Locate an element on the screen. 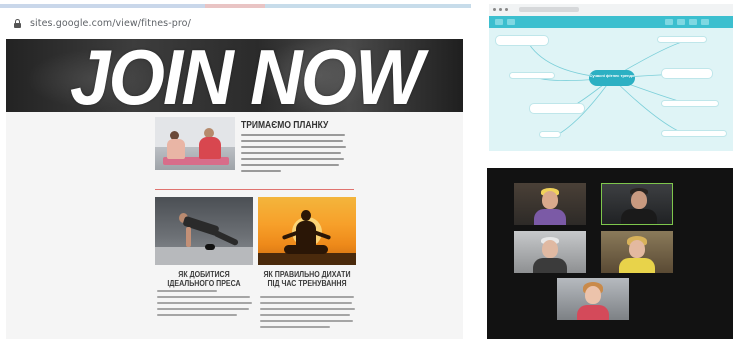  plank-article-image is located at coordinates (195, 143).